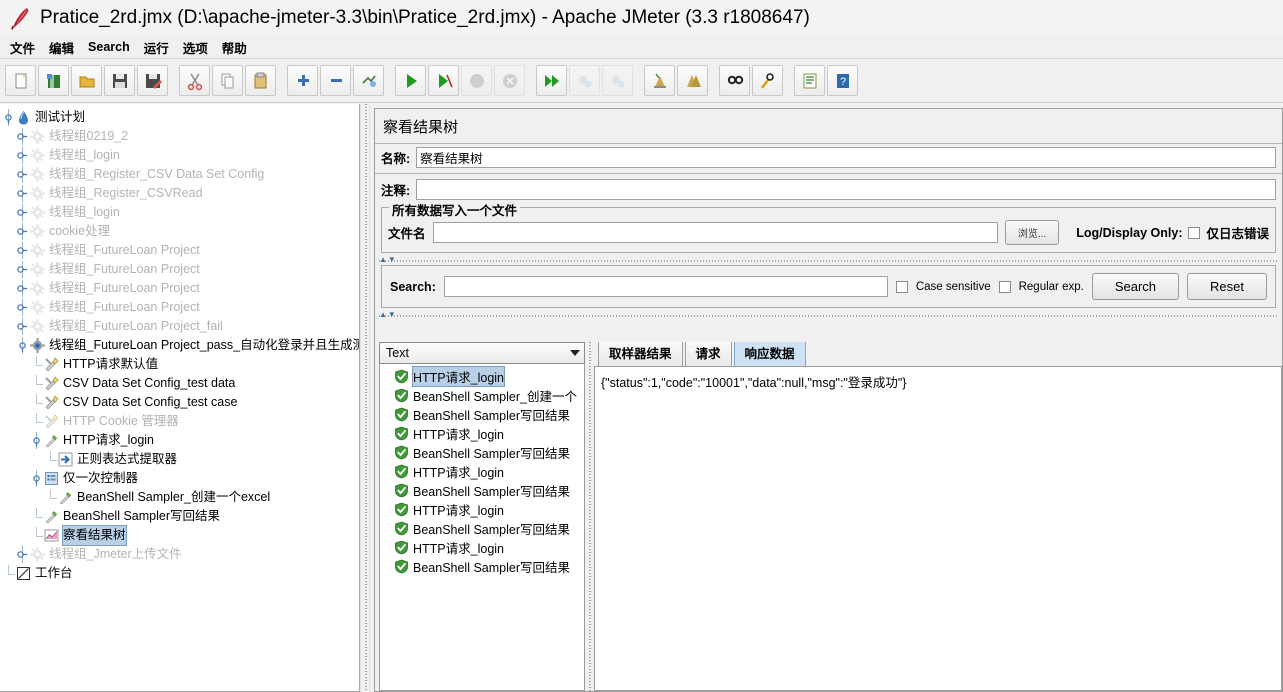 Image resolution: width=1283 pixels, height=692 pixels. I want to click on open-icon, so click(86, 80).